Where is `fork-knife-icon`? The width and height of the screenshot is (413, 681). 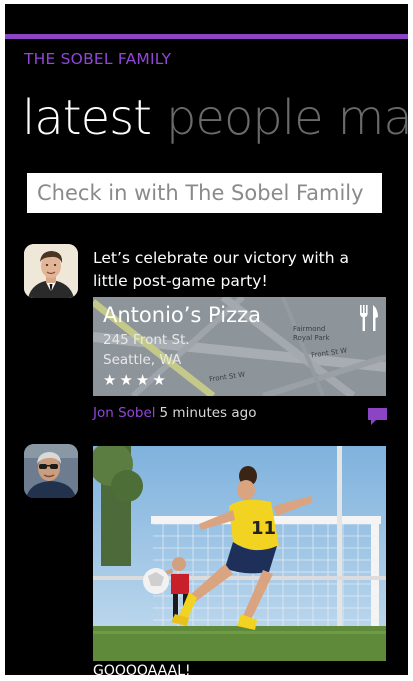 fork-knife-icon is located at coordinates (369, 318).